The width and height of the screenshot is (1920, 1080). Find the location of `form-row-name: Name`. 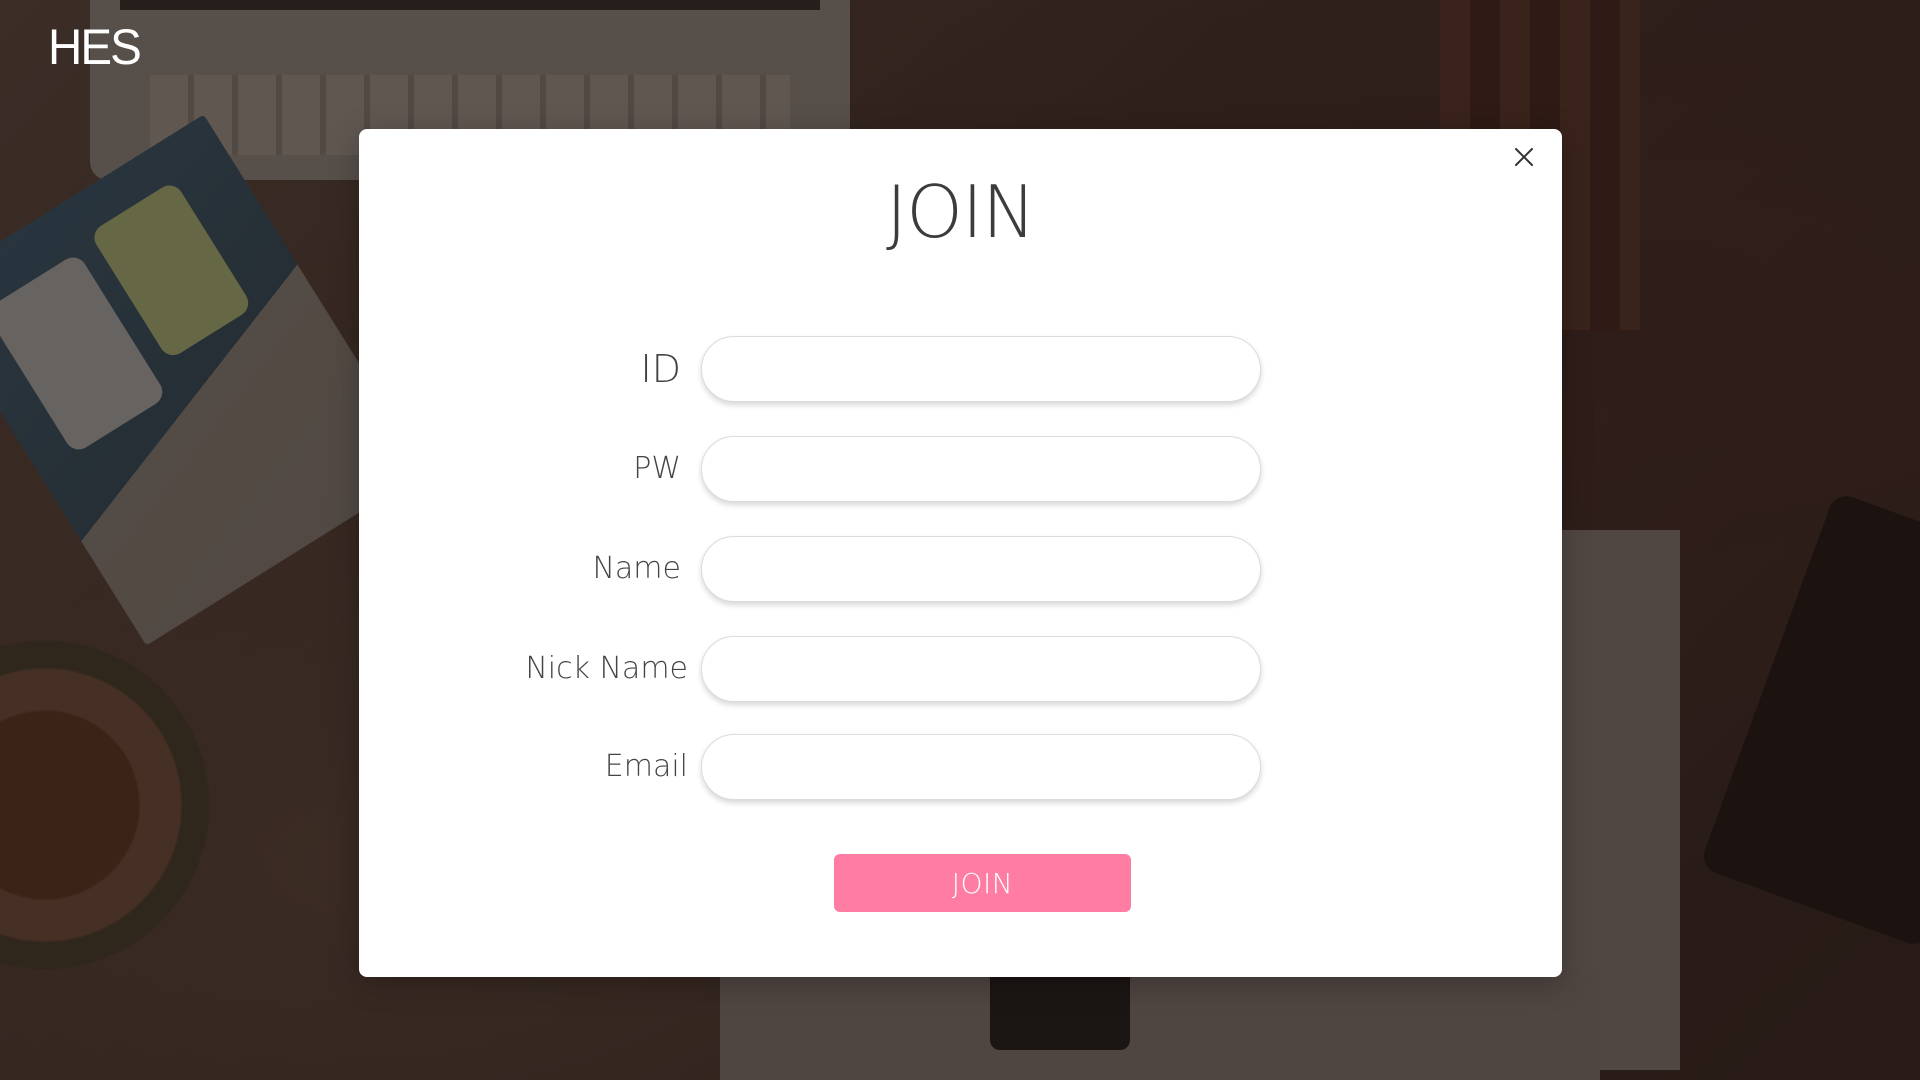

form-row-name: Name is located at coordinates (960, 569).